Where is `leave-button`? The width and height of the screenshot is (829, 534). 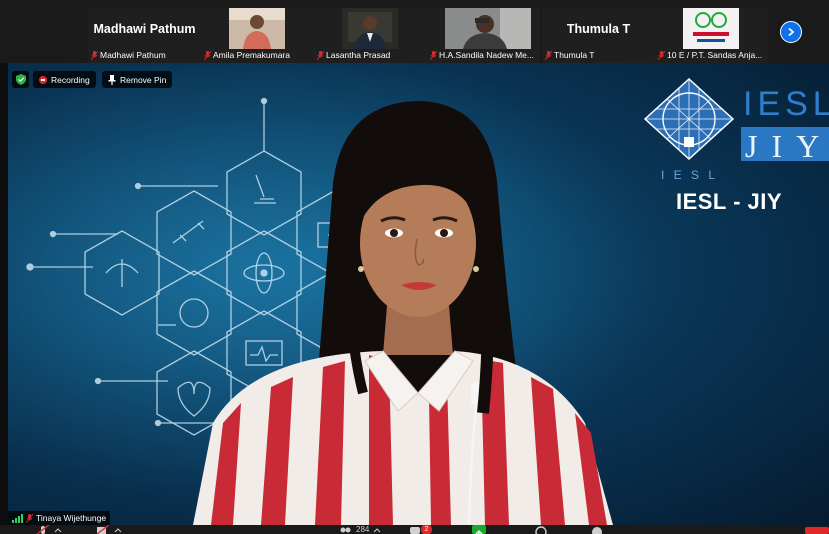 leave-button is located at coordinates (817, 530).